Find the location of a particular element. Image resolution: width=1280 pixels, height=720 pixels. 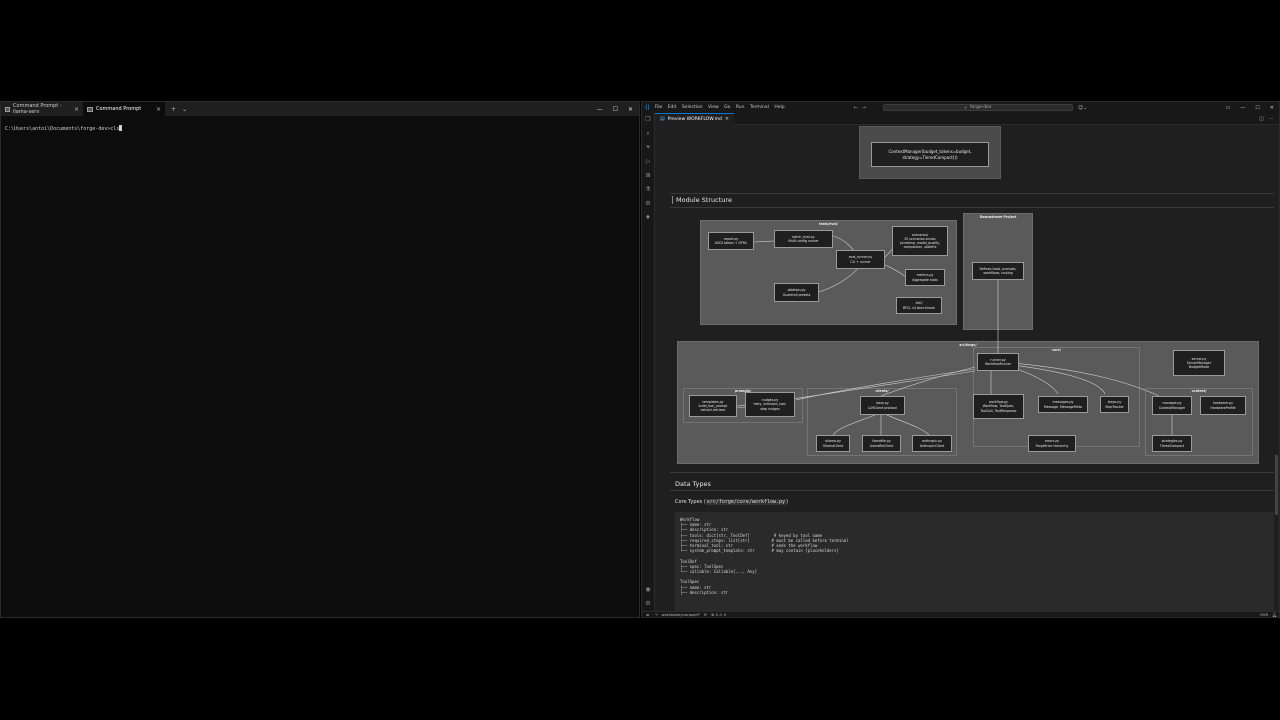

diagram-node-llamafile: llamafile.py LlamafileClient is located at coordinates (881, 443).